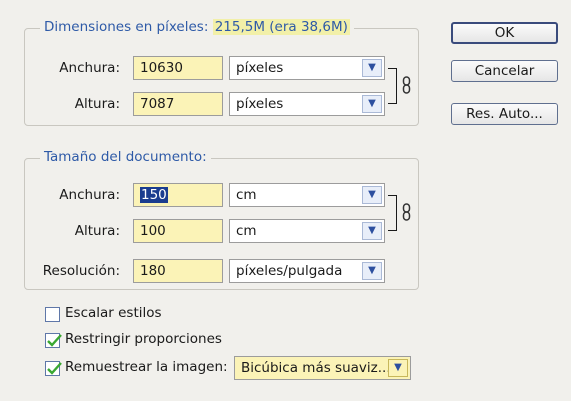 This screenshot has width=571, height=401. Describe the element at coordinates (307, 68) in the screenshot. I see `pixel-width-unit-select: píxeles ▼` at that location.